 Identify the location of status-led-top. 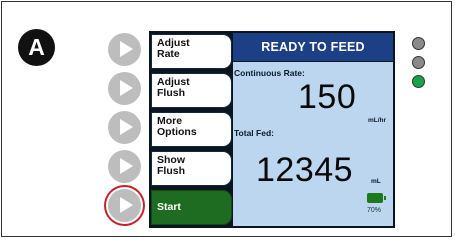
(418, 43).